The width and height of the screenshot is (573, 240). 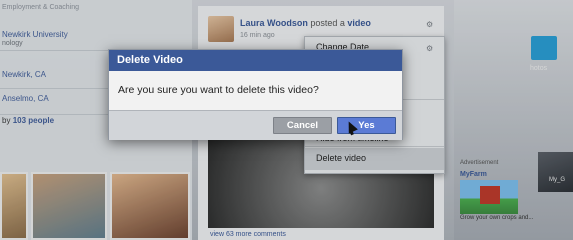 I want to click on dialog-title: Delete Video, so click(x=150, y=60).